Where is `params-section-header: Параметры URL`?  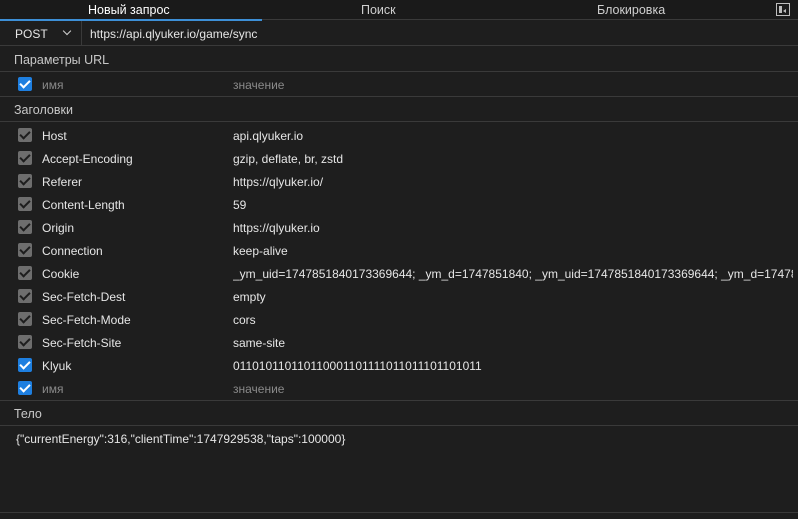 params-section-header: Параметры URL is located at coordinates (399, 59).